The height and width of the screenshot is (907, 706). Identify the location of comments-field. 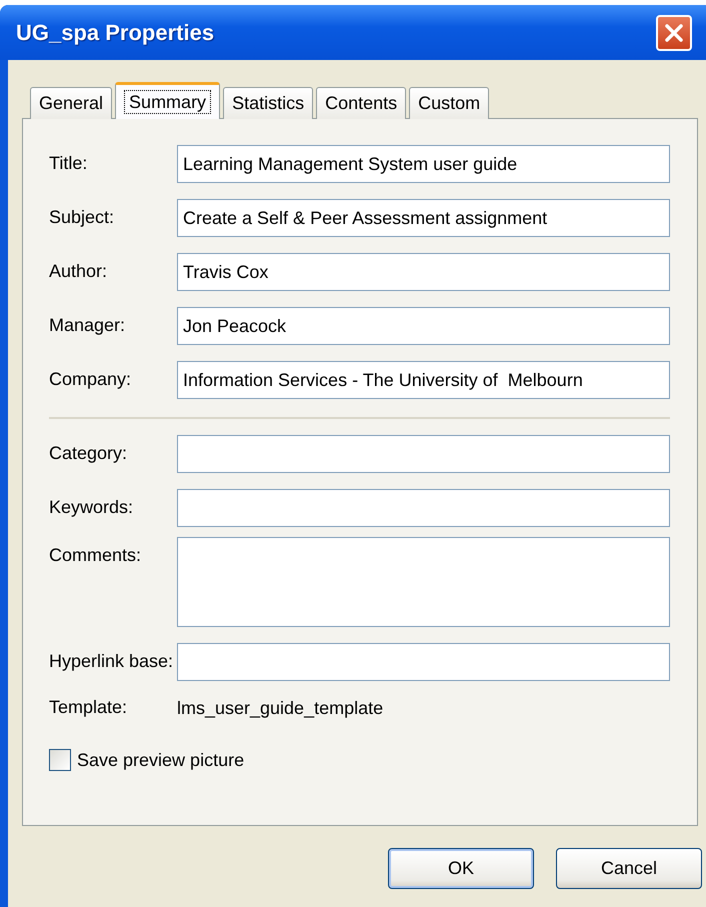
(423, 582).